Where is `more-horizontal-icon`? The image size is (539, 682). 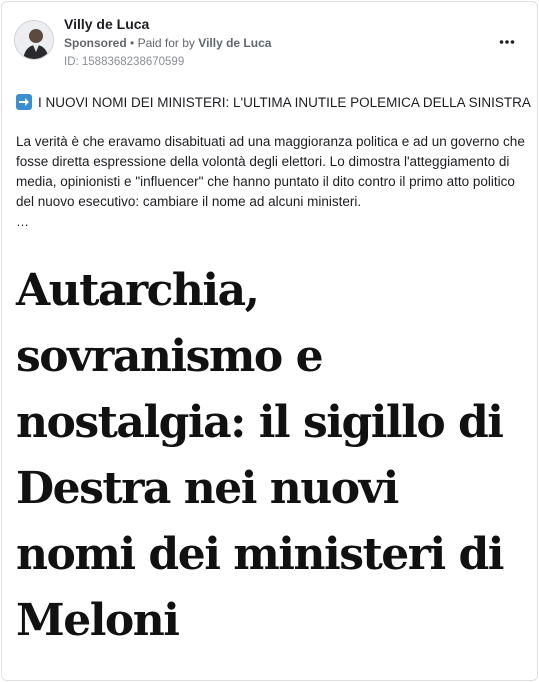
more-horizontal-icon is located at coordinates (507, 42).